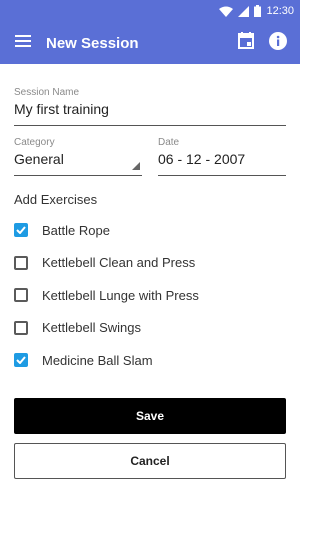  Describe the element at coordinates (47, 92) in the screenshot. I see `session-name-label: Session Name` at that location.